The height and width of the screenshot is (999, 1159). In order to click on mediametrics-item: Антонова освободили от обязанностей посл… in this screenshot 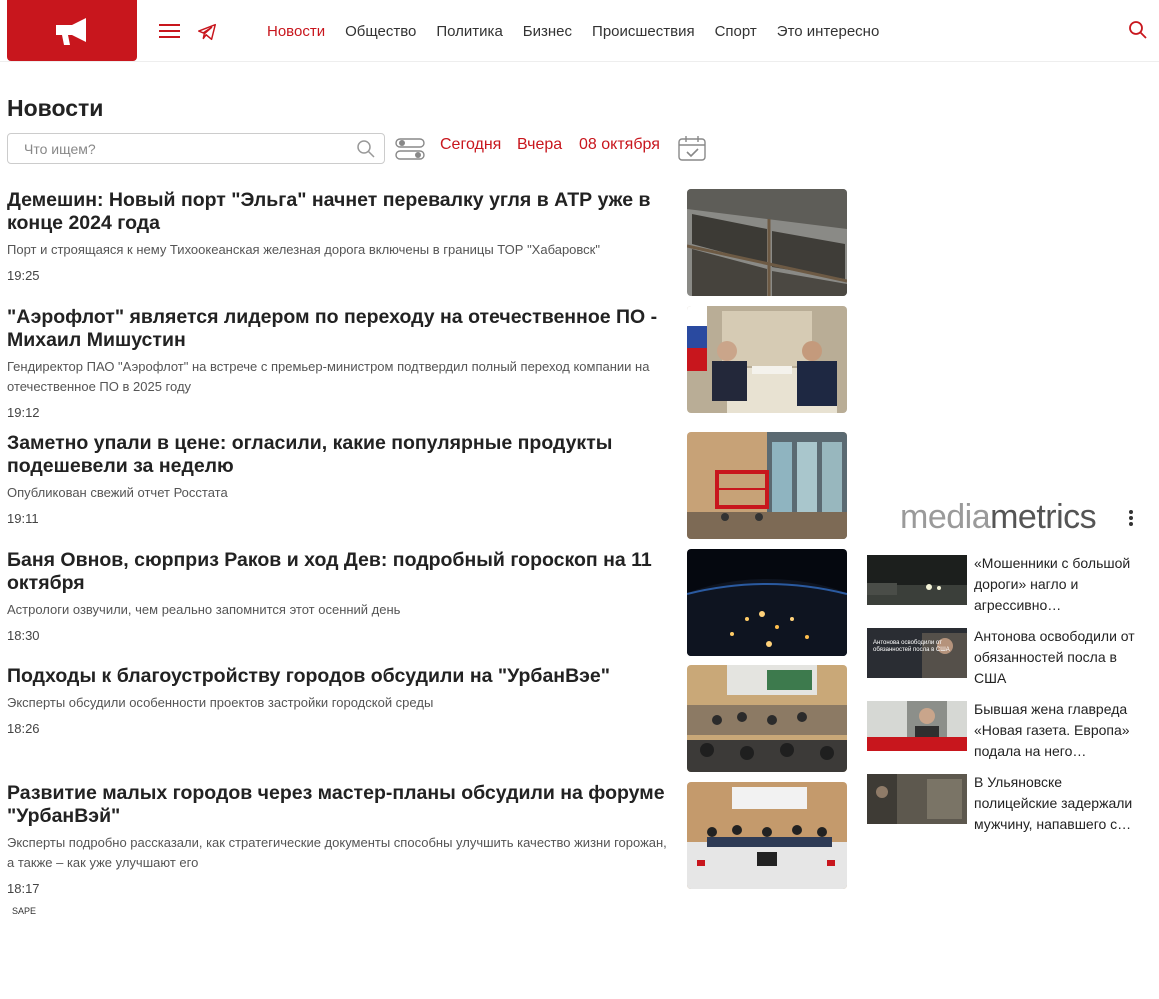, I will do `click(1007, 660)`.